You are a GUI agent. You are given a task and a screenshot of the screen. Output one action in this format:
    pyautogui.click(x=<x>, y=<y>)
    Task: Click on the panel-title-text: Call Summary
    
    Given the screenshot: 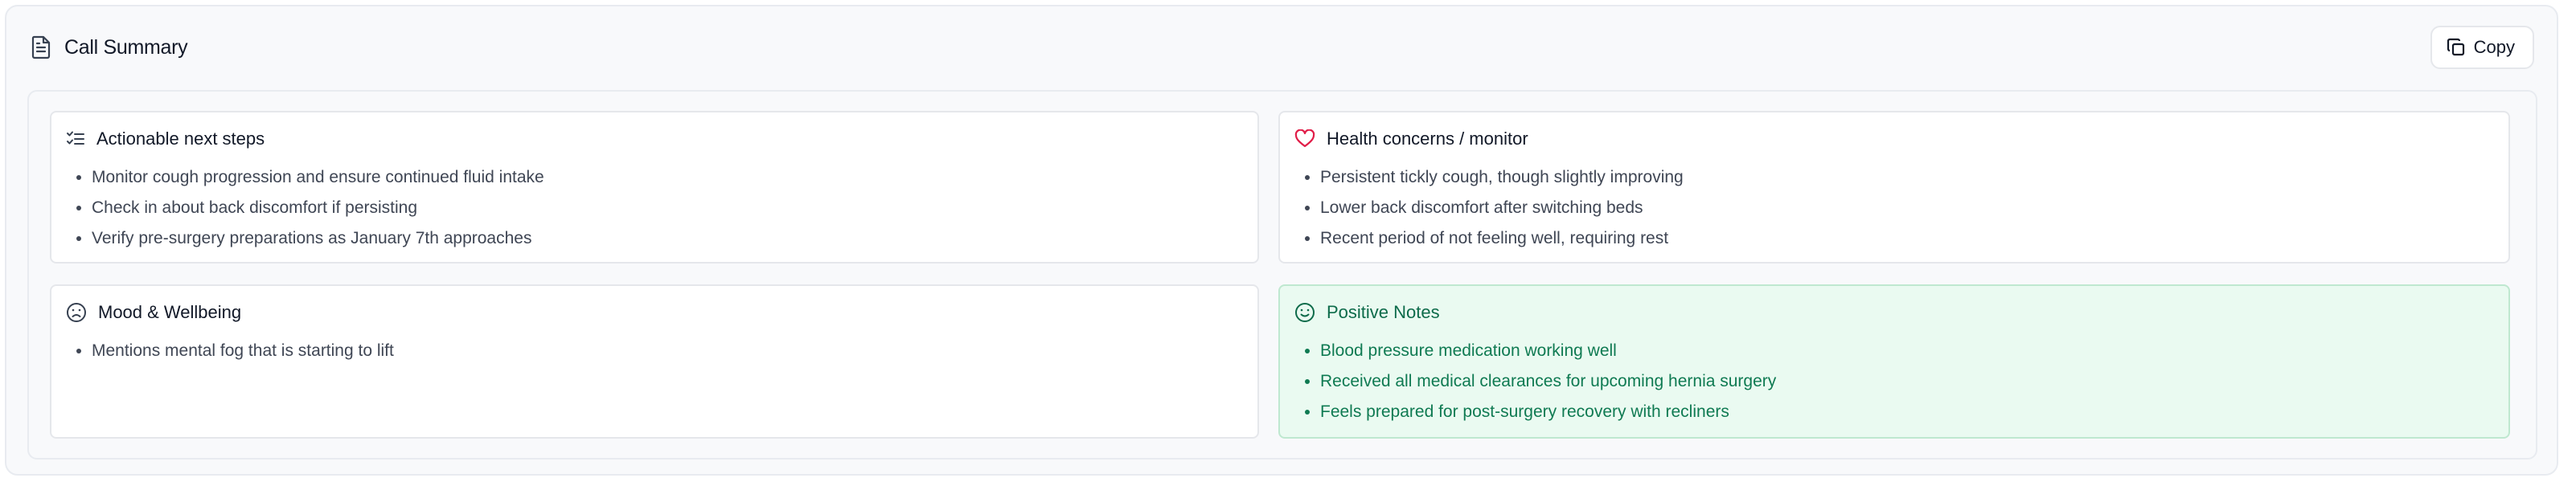 What is the action you would take?
    pyautogui.click(x=126, y=47)
    